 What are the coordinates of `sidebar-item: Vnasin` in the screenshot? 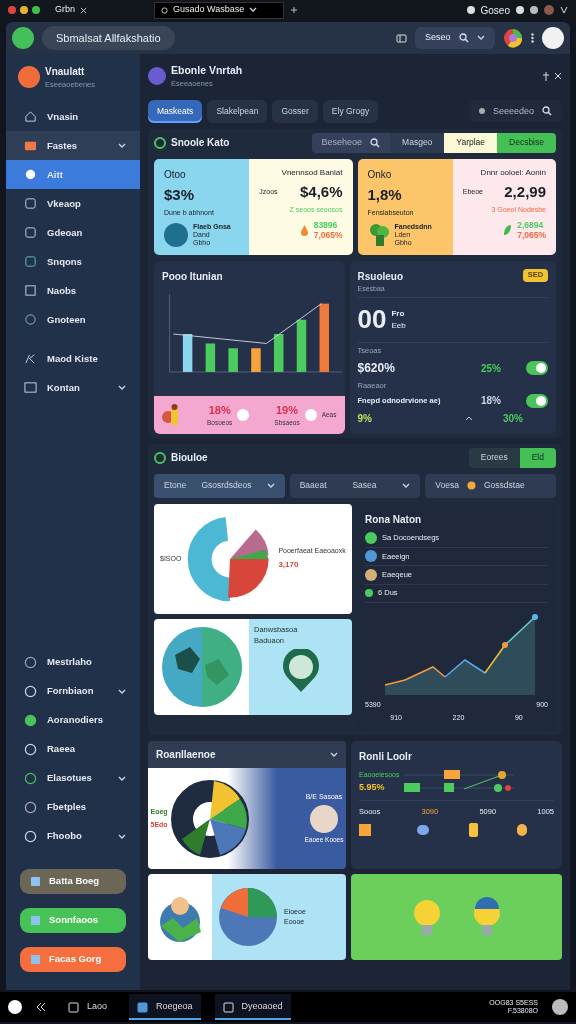 It's located at (73, 117).